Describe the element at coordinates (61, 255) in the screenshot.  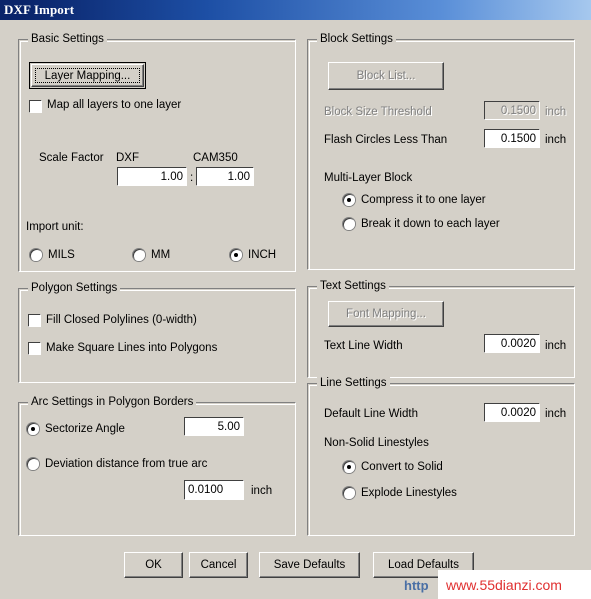
I see `import-unit-mils-label: MILS` at that location.